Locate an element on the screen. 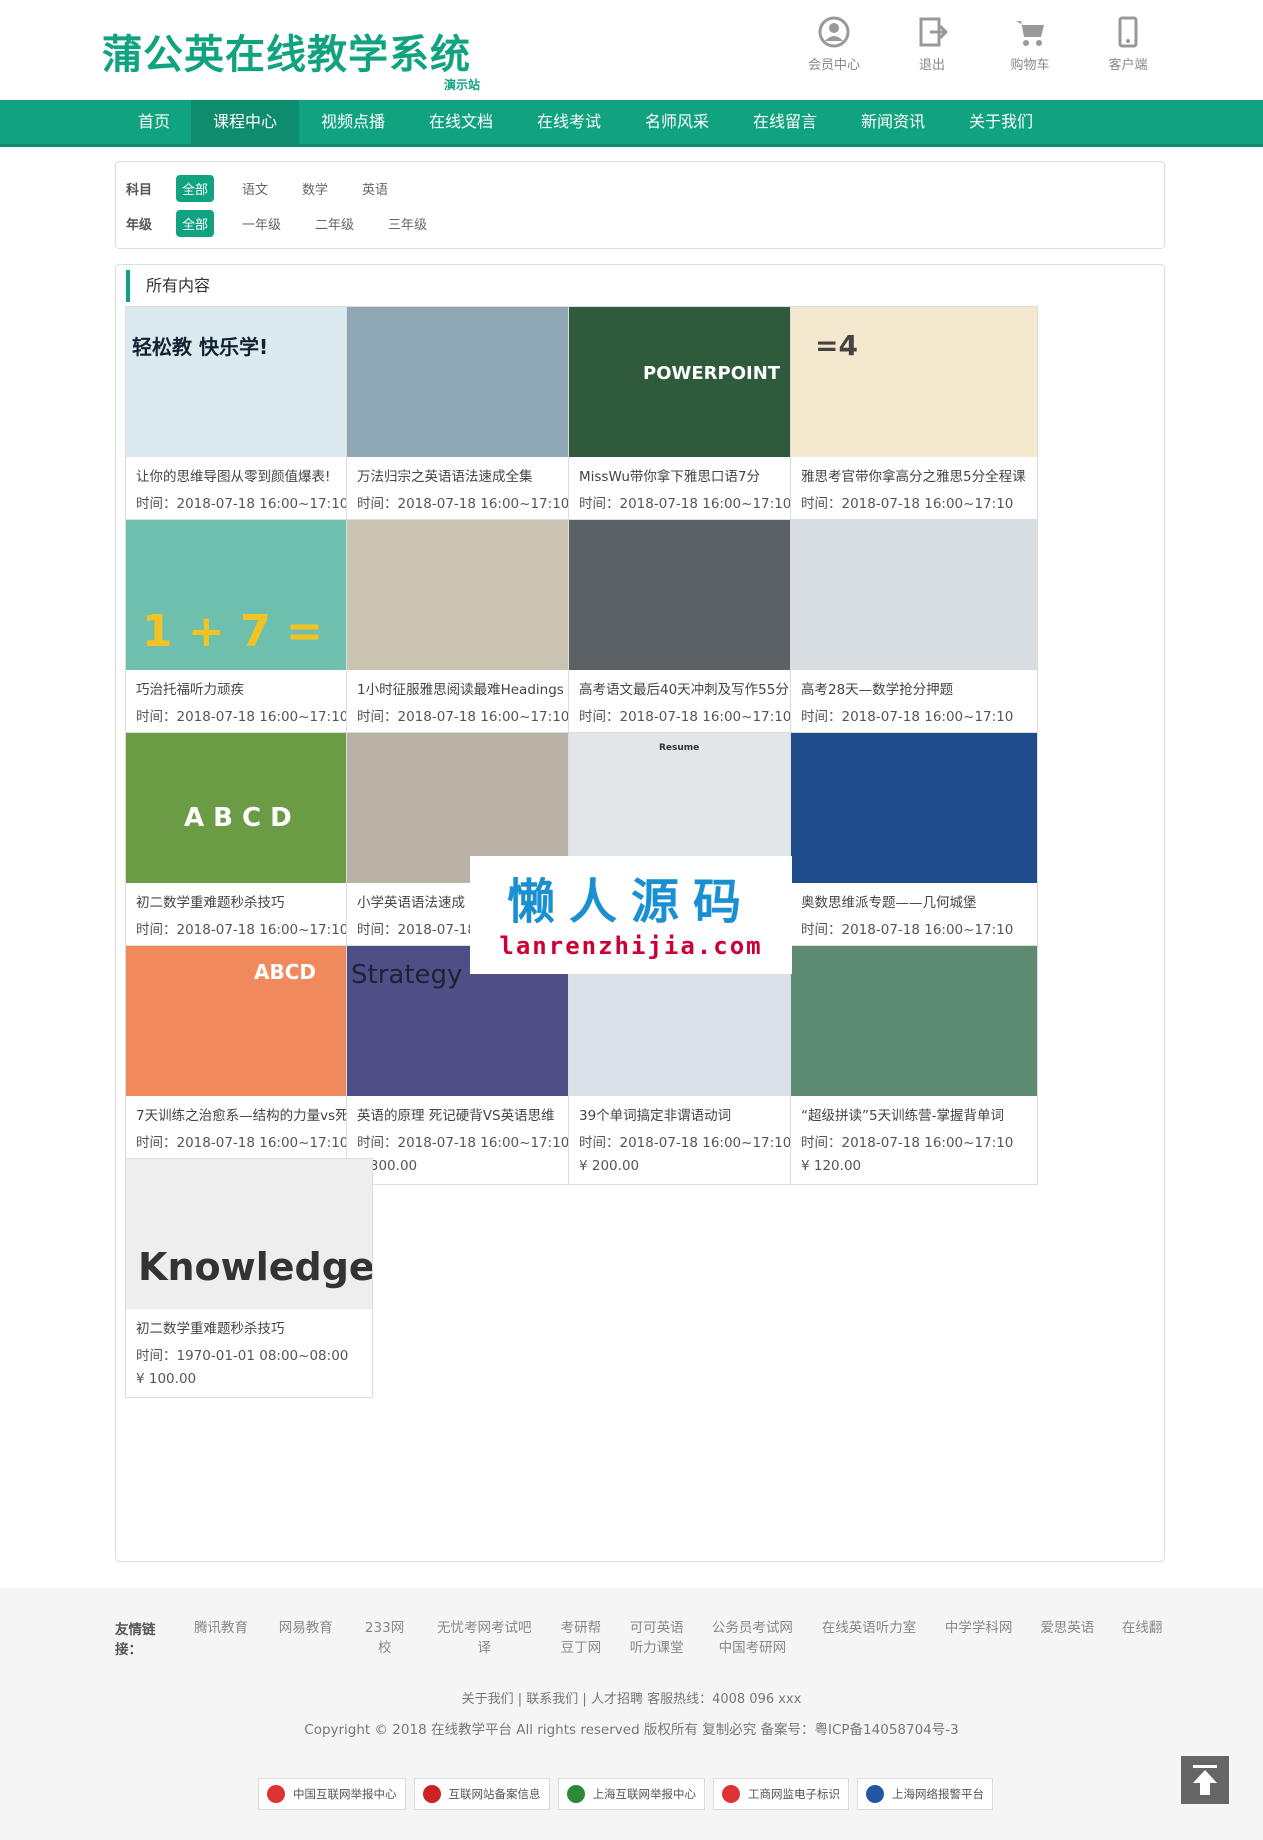 The image size is (1263, 1840). course-title: 万法归宗之英语语法速成全集 is located at coordinates (445, 477).